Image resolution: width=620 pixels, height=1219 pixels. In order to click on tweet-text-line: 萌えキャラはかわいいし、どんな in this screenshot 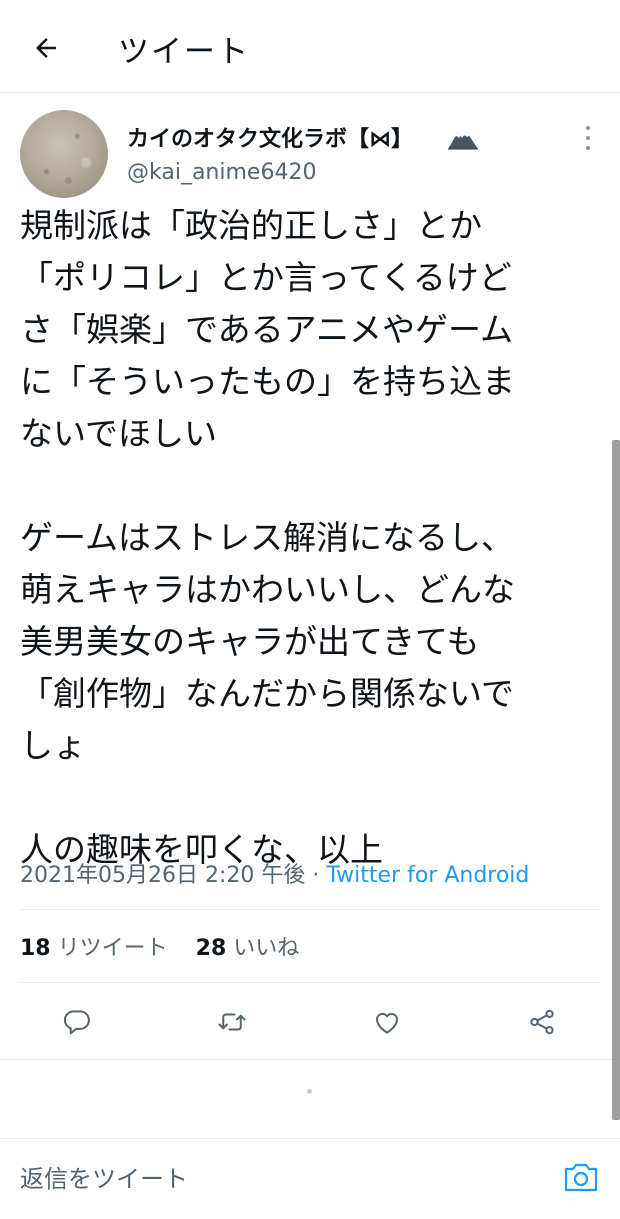, I will do `click(267, 589)`.